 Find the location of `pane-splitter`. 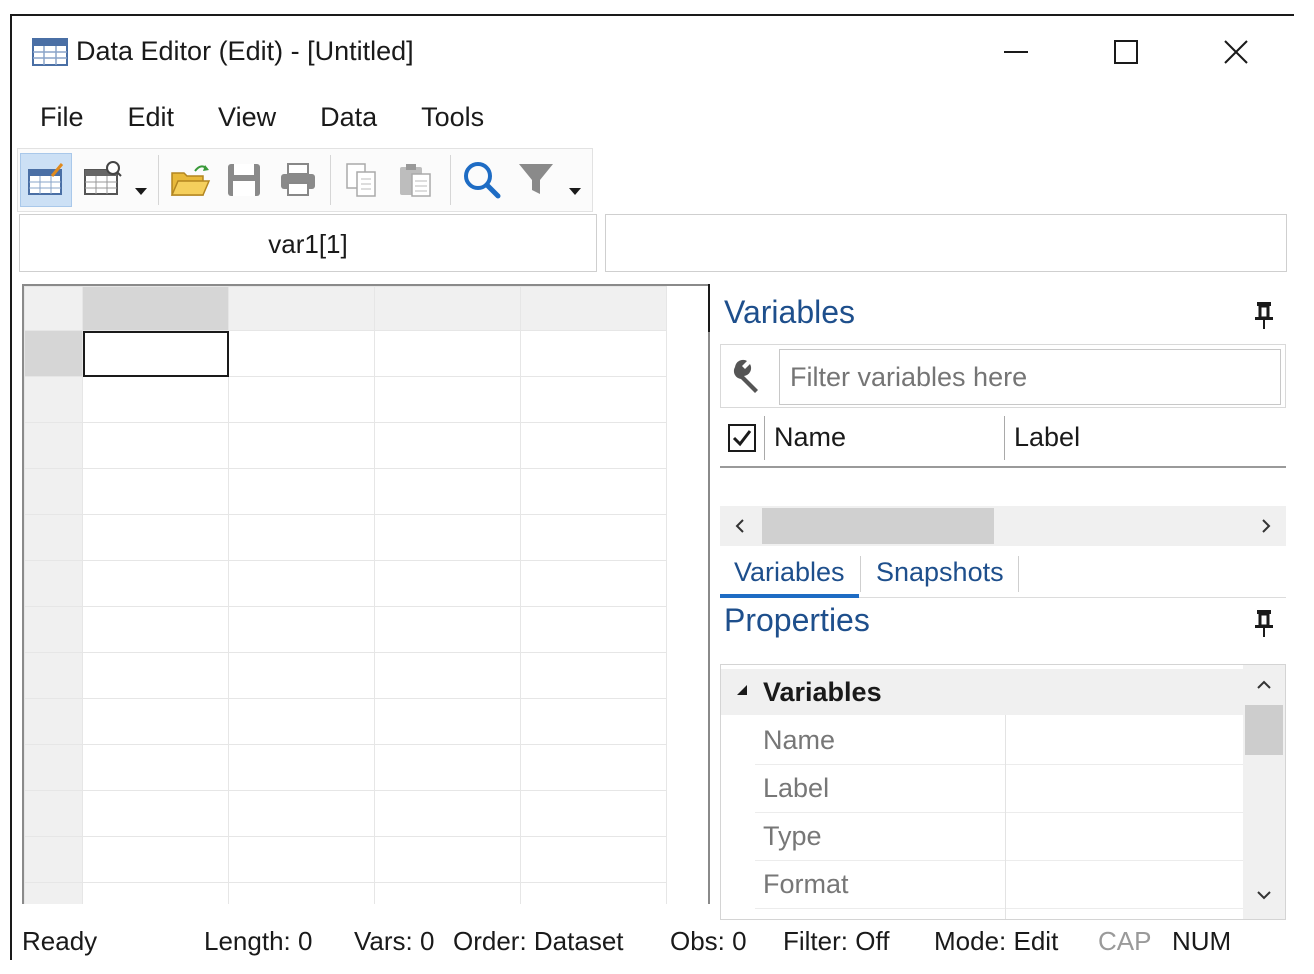

pane-splitter is located at coordinates (709, 308).